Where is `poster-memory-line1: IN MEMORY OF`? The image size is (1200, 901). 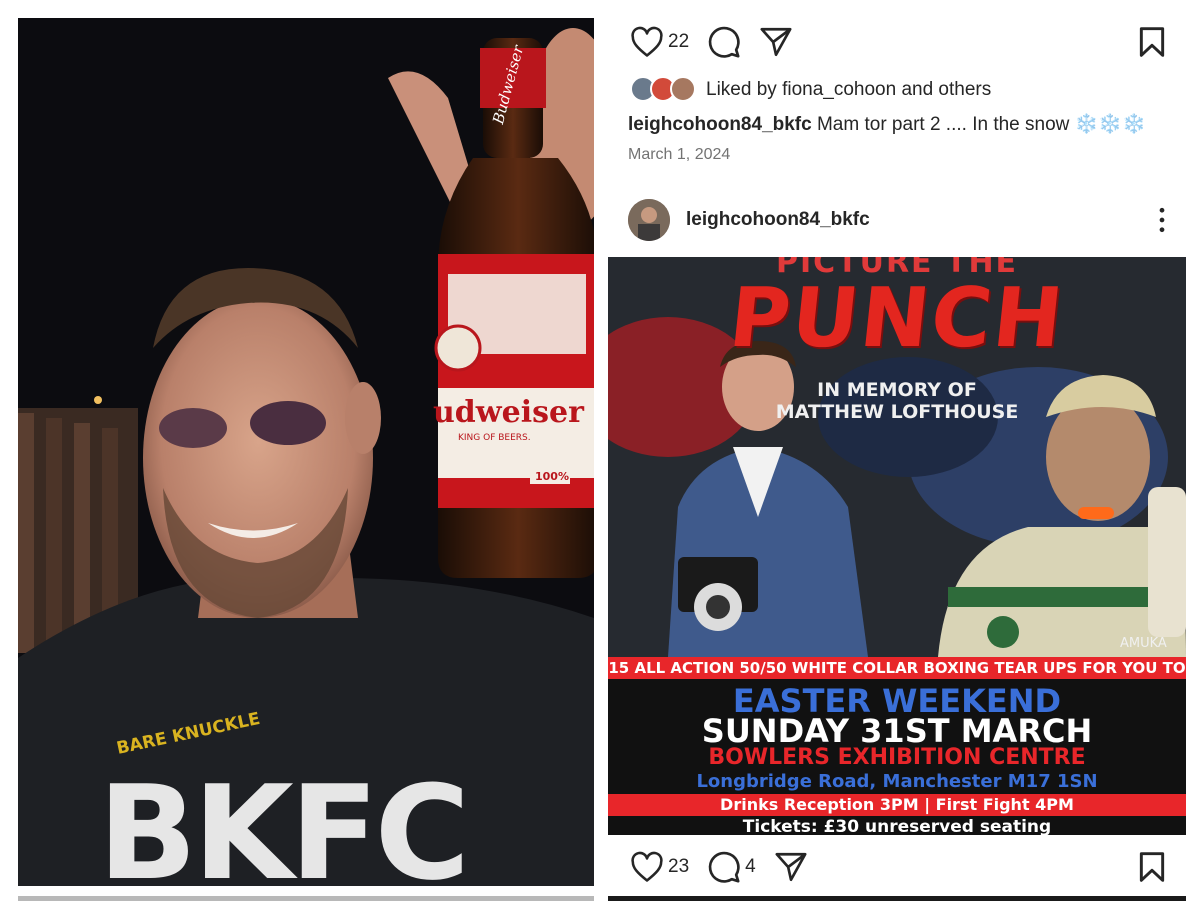 poster-memory-line1: IN MEMORY OF is located at coordinates (897, 390).